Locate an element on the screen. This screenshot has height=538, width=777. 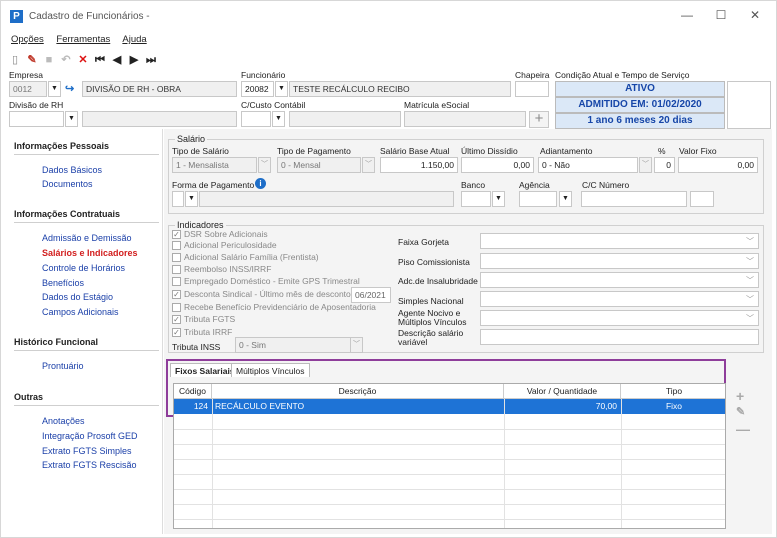
check-reembolso: Reembolso INSS/IRRF is located at coordinates (221, 269).